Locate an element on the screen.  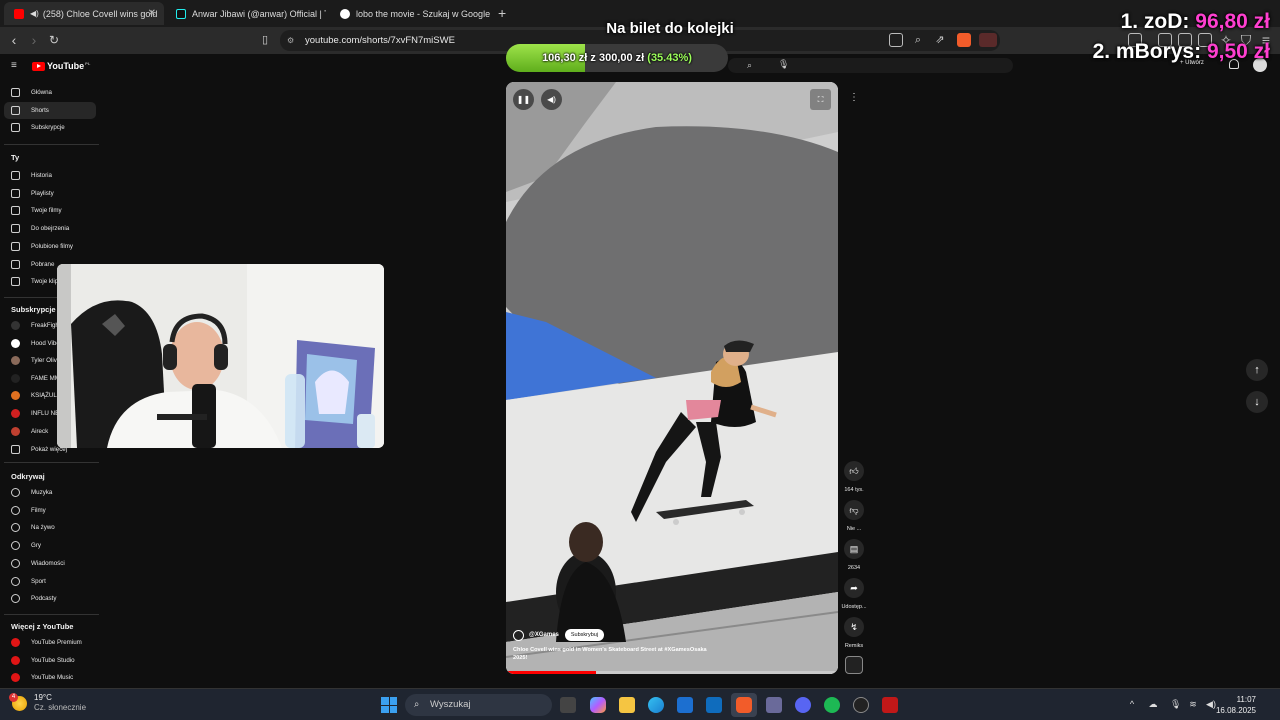
store-icon is located at coordinates (685, 705).